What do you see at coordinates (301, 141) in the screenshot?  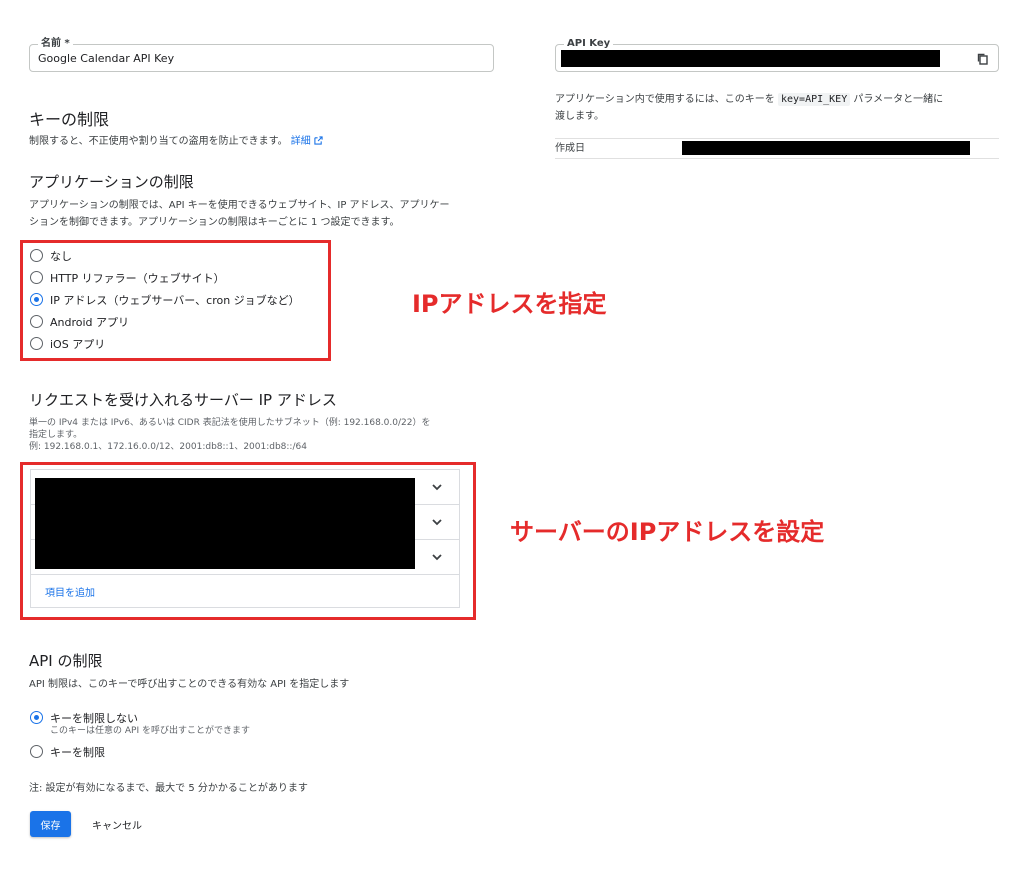 I see `details-link: 詳細` at bounding box center [301, 141].